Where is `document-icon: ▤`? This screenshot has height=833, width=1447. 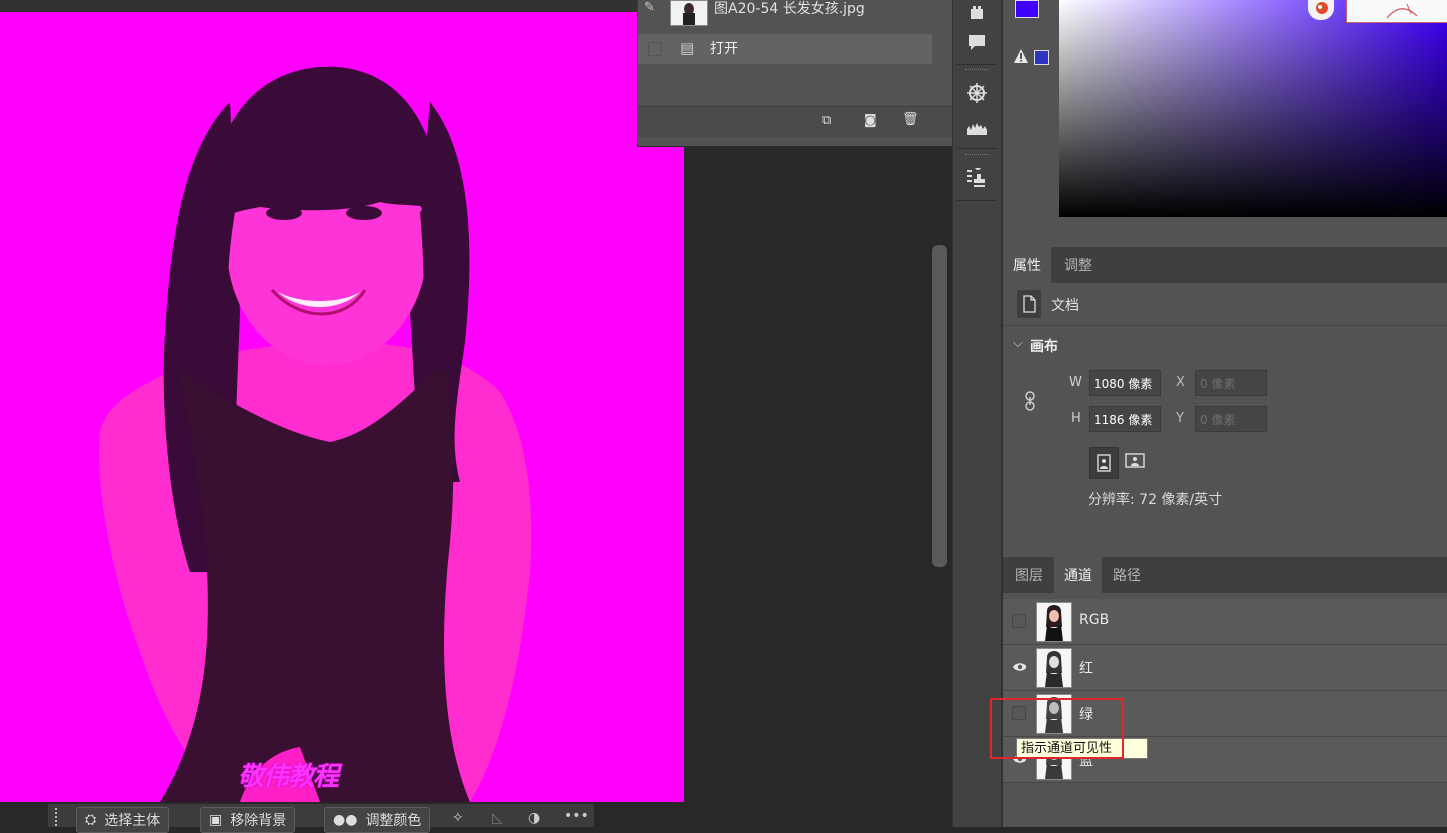 document-icon: ▤ is located at coordinates (687, 48).